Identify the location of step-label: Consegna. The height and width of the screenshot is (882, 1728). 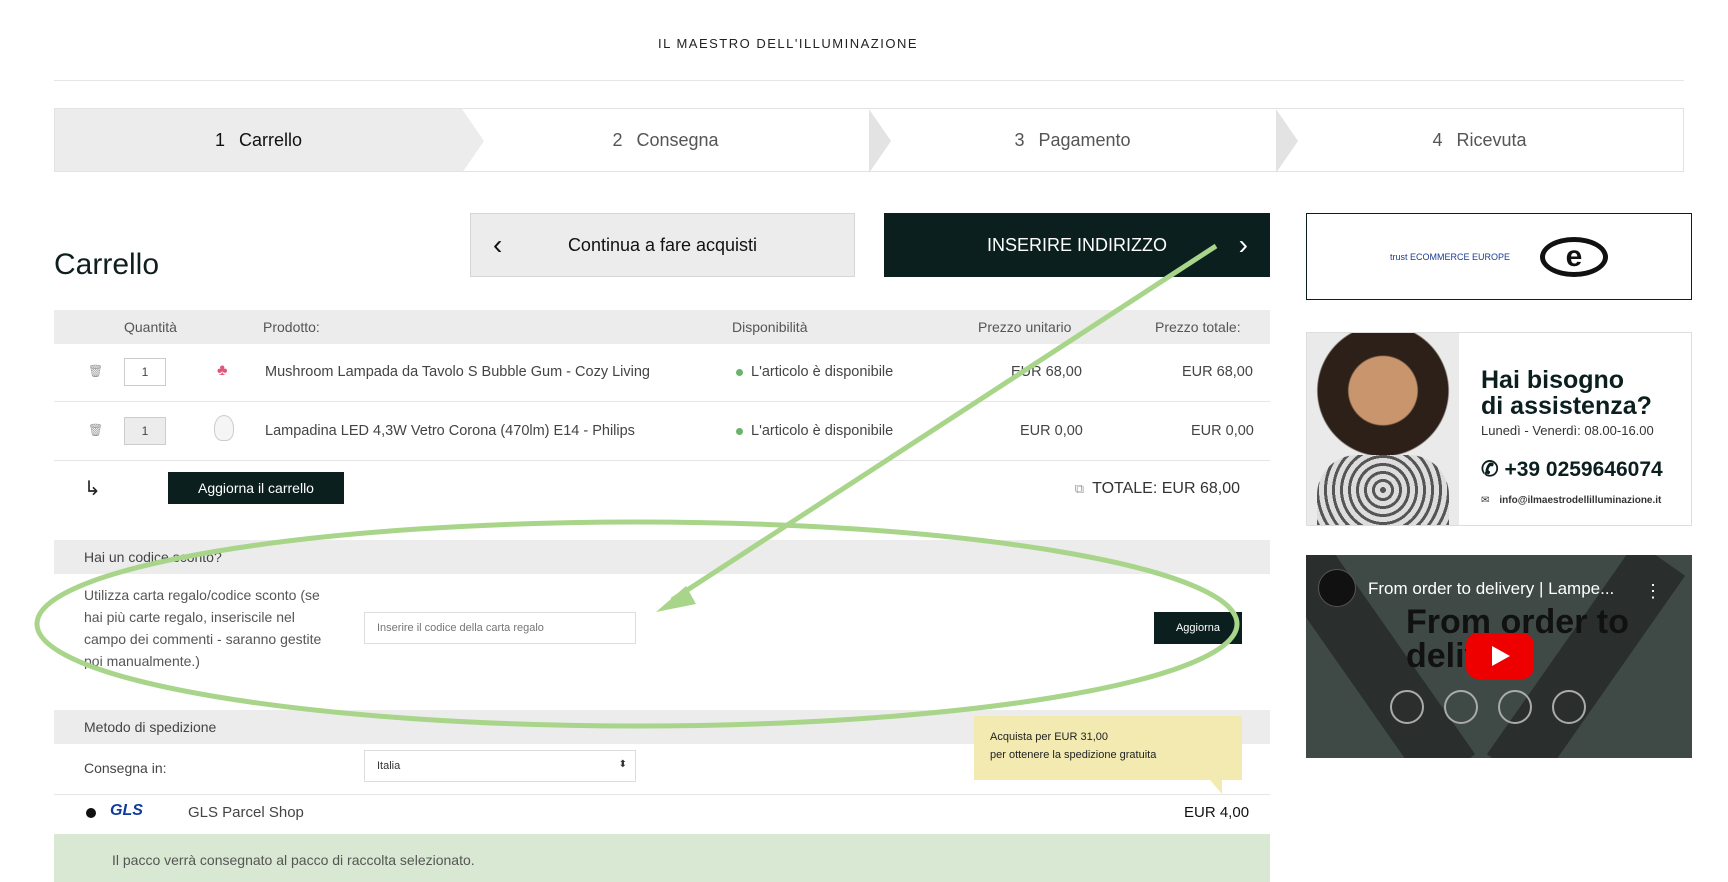
(677, 139).